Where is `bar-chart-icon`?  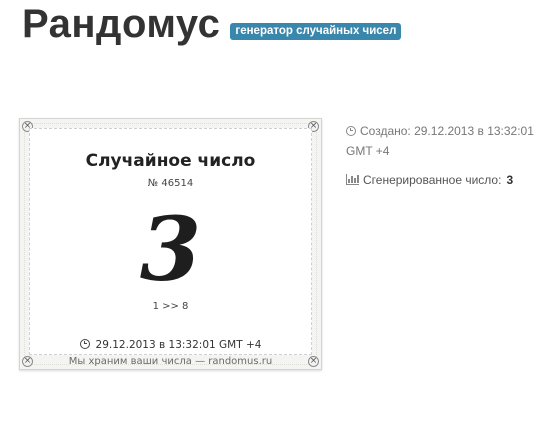
bar-chart-icon is located at coordinates (352, 179).